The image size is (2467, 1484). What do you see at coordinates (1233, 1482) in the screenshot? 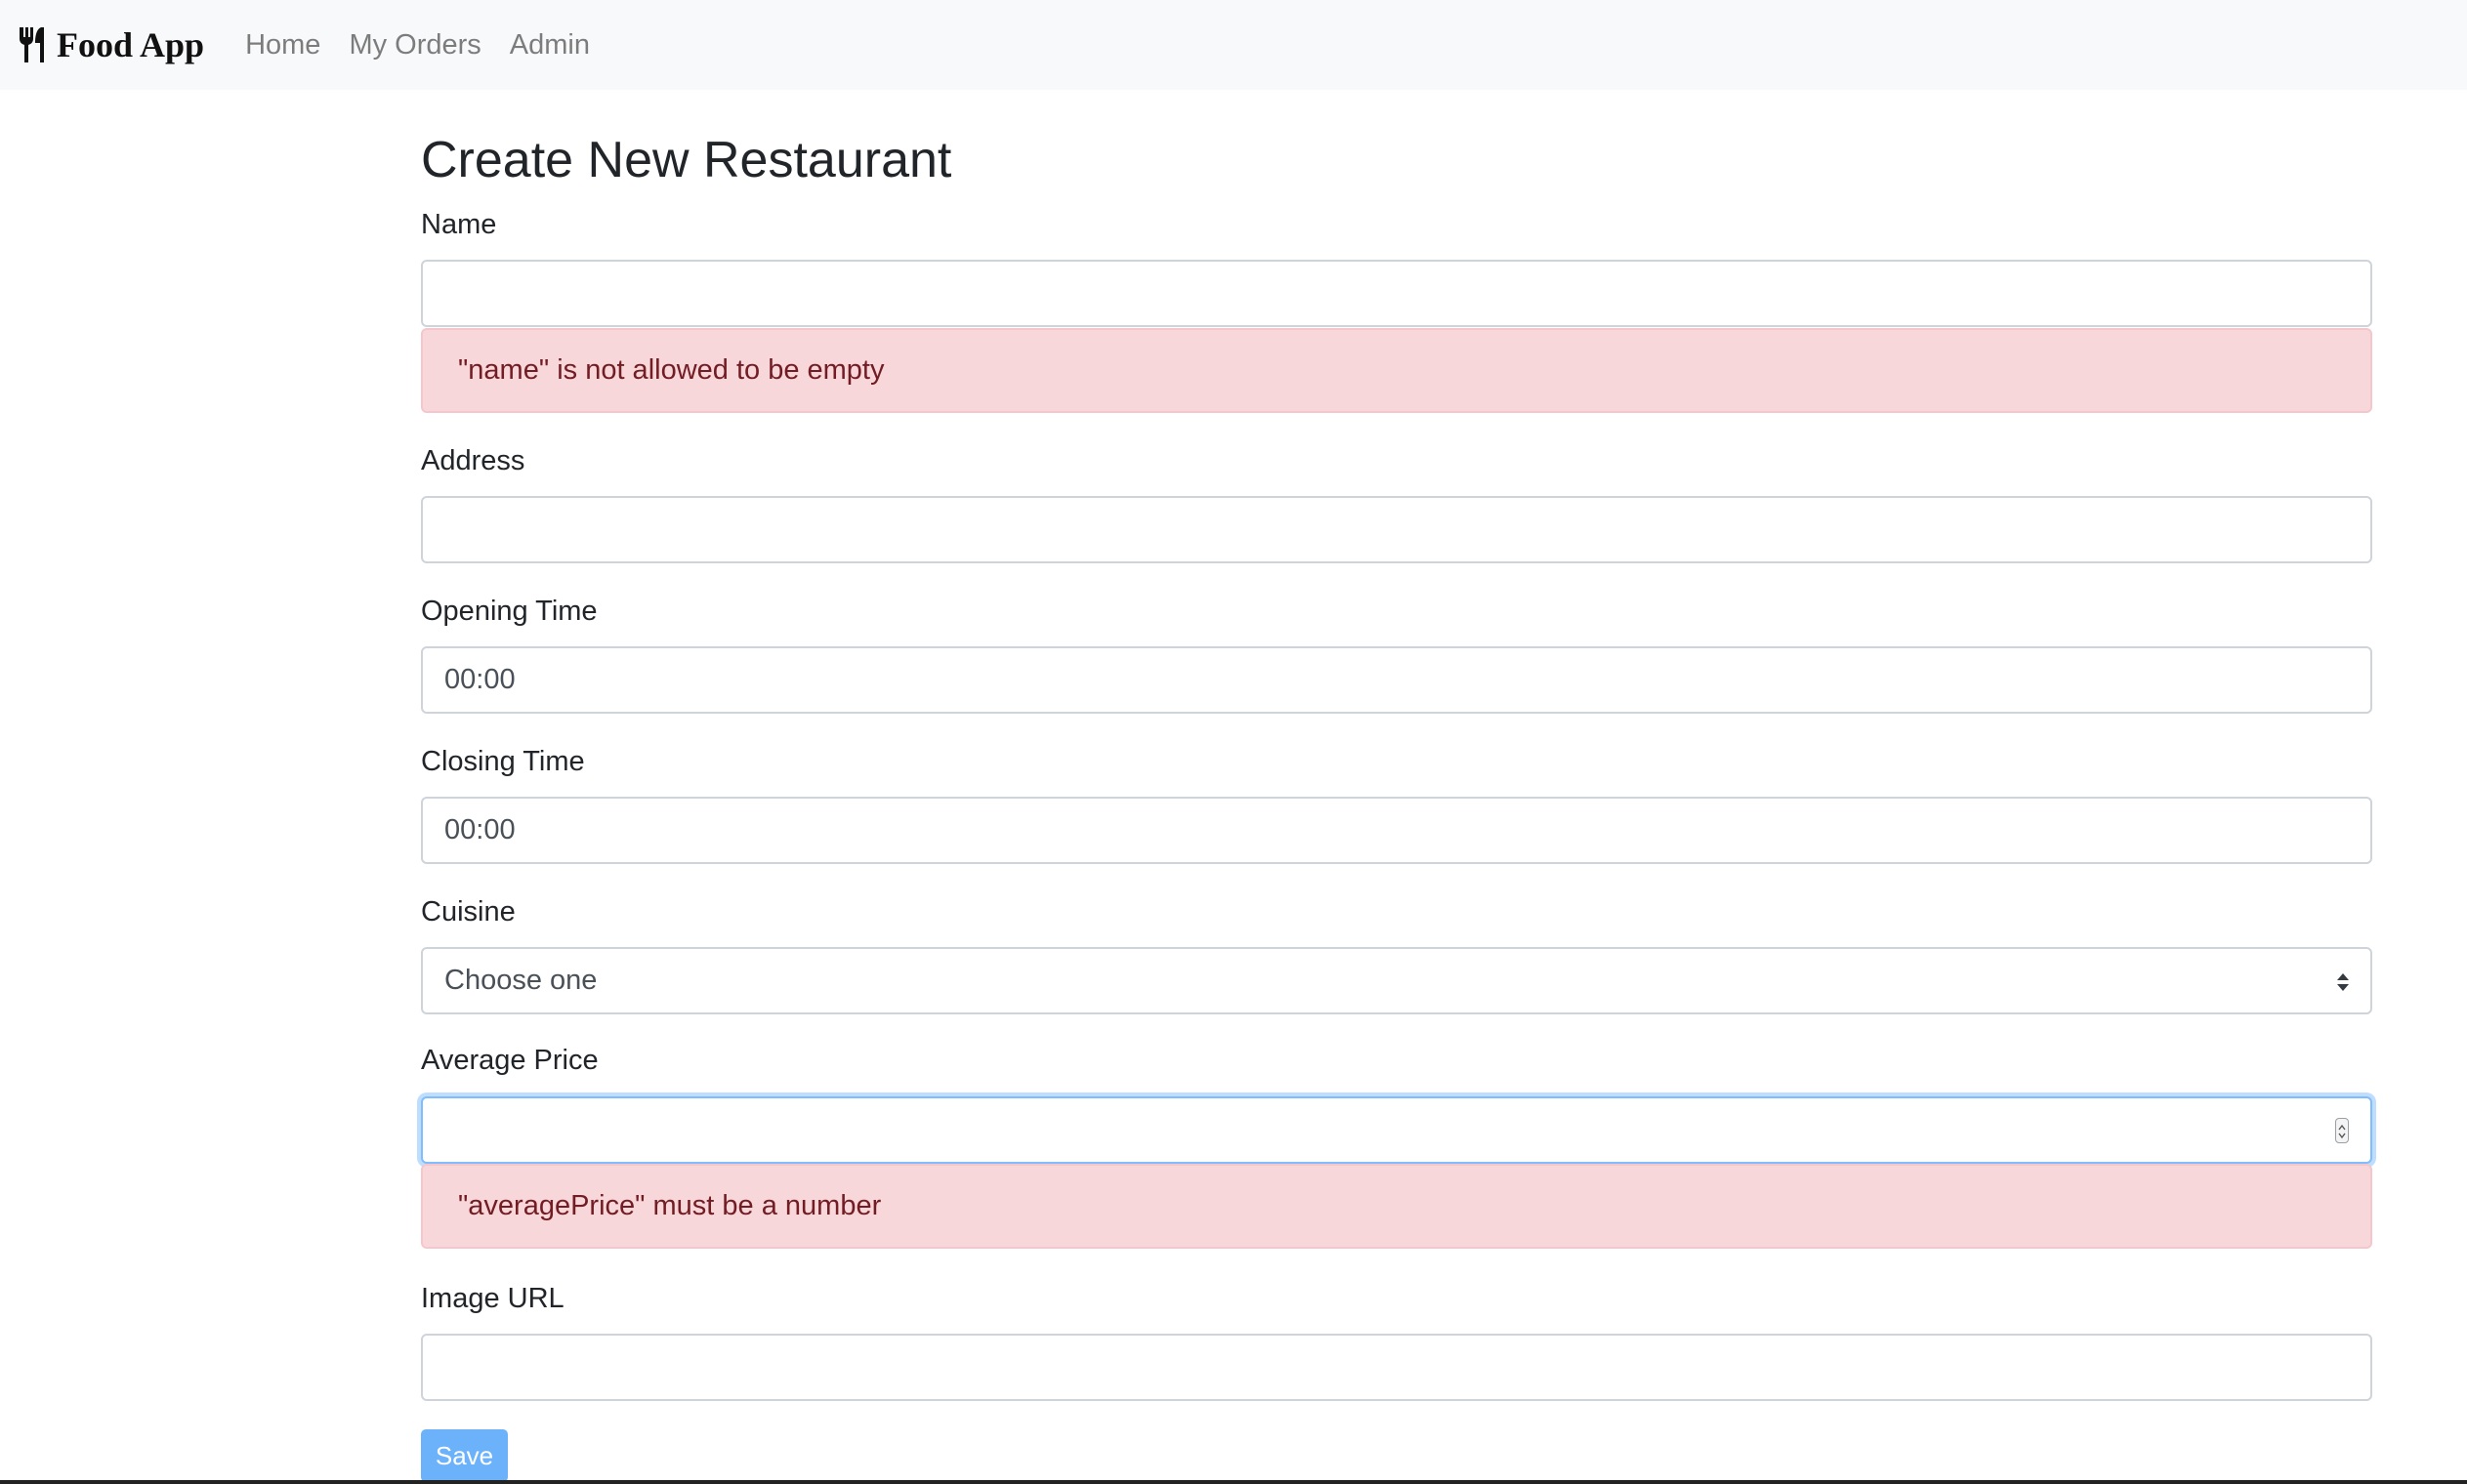
I see `window-bottom-edge` at bounding box center [1233, 1482].